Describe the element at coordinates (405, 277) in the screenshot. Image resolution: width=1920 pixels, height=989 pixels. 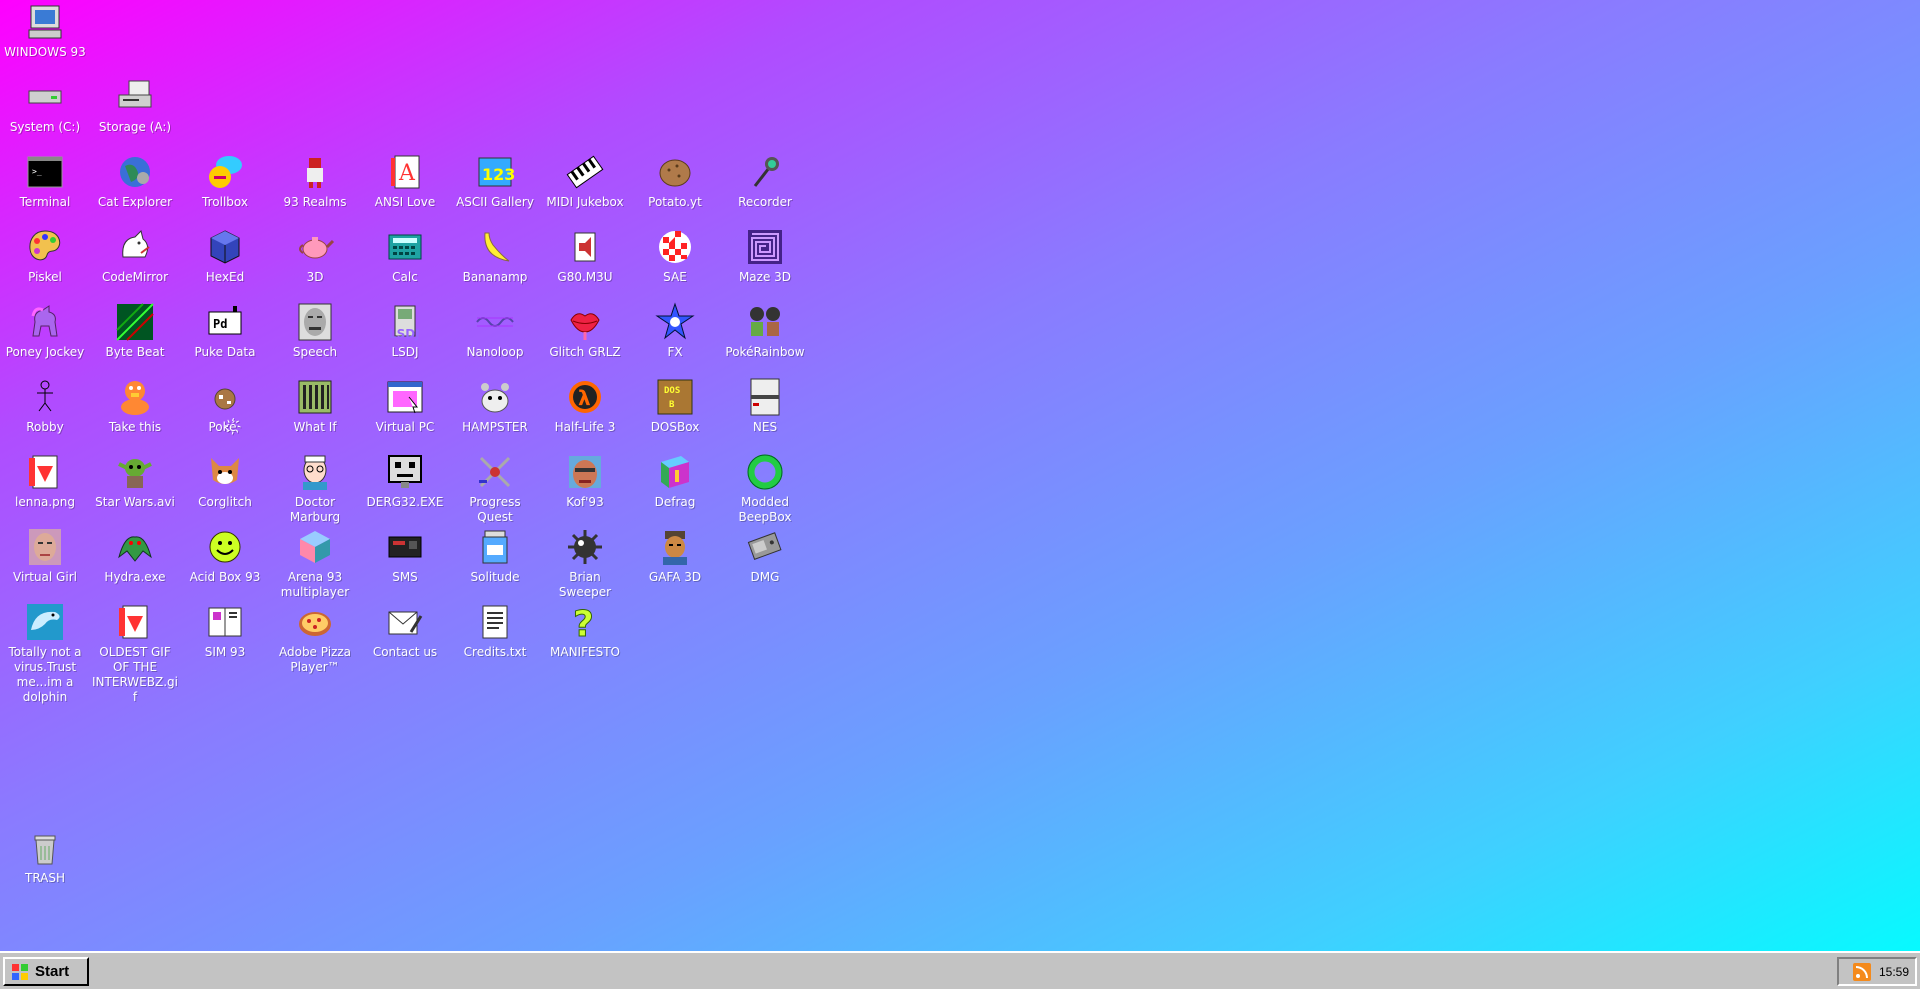
I see `desktop-icon-label: Calc` at that location.